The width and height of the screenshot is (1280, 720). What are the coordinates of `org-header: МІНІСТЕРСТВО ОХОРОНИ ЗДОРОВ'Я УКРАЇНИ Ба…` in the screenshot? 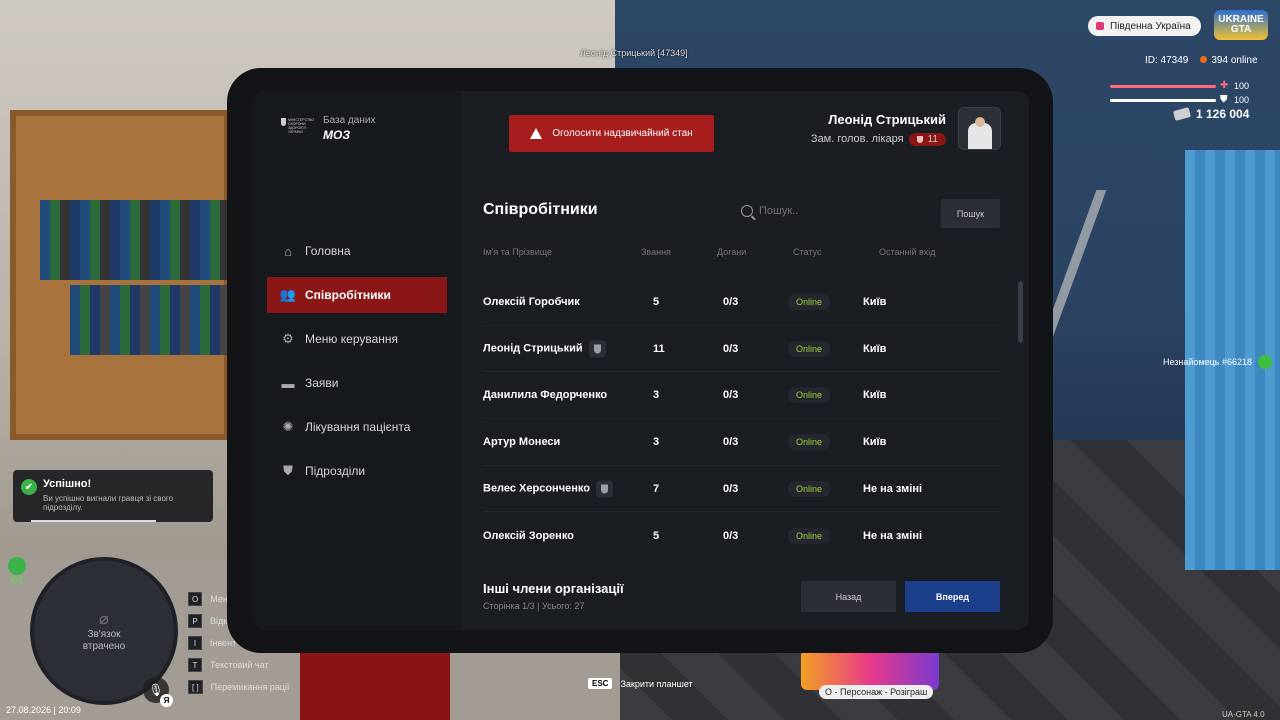 It's located at (328, 128).